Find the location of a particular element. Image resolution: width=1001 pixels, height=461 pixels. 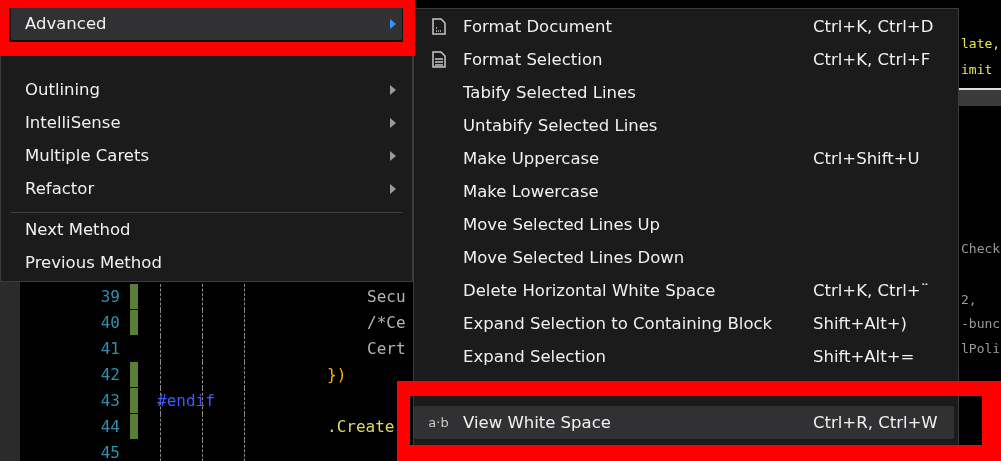

code-text: -bunc is located at coordinates (981, 323).